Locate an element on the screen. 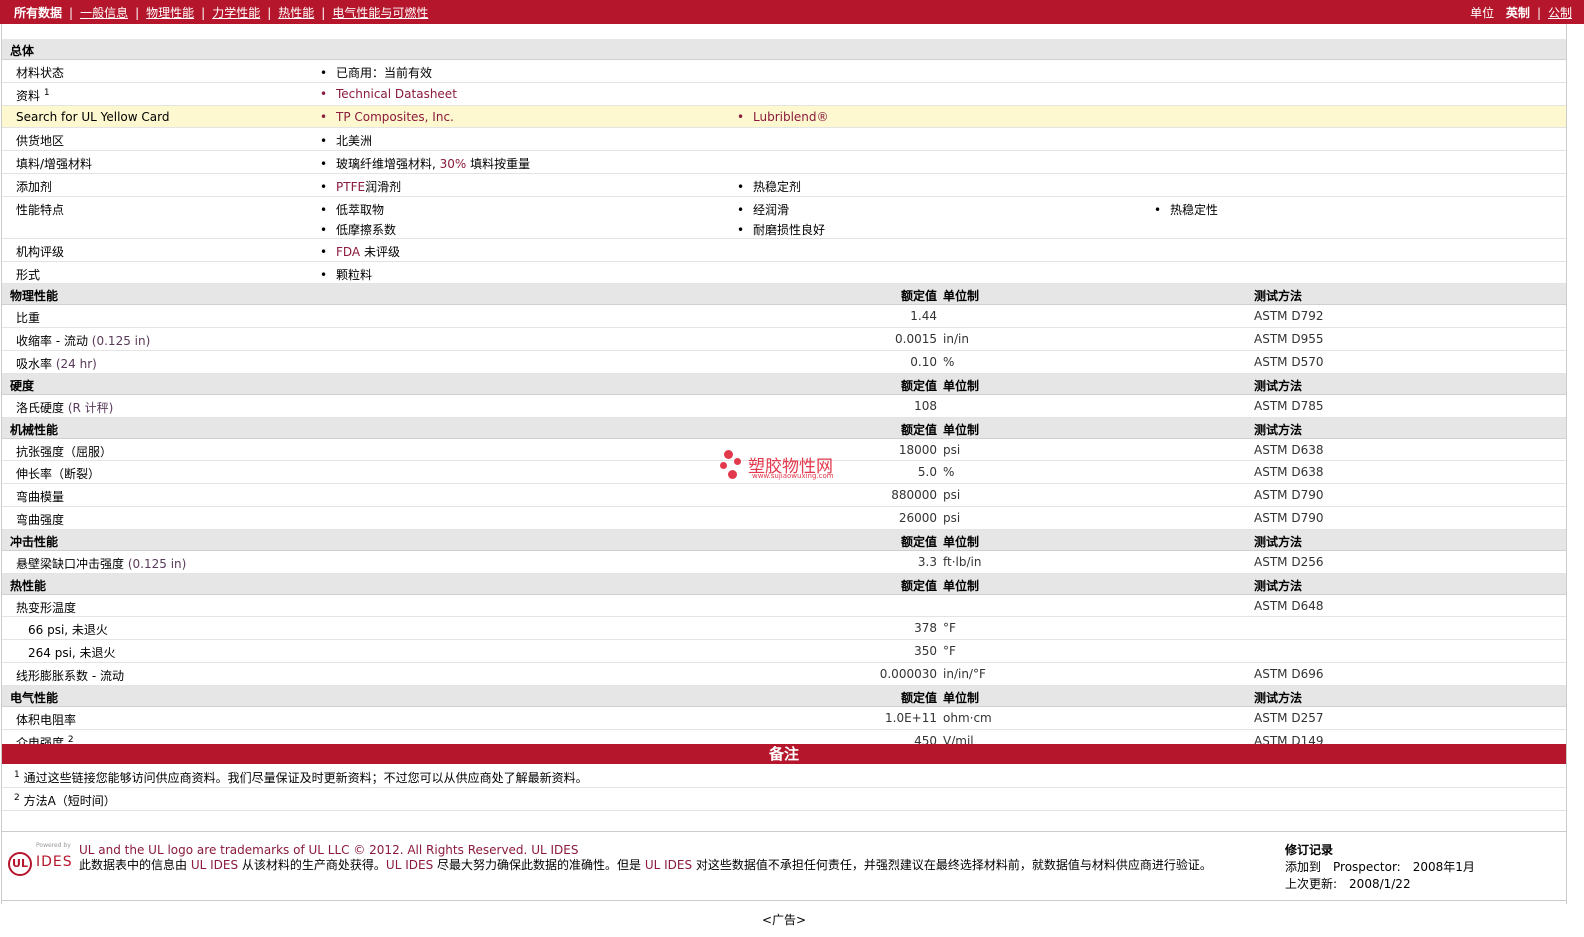  table-row: 供货地区 北美洲 is located at coordinates (784, 140).